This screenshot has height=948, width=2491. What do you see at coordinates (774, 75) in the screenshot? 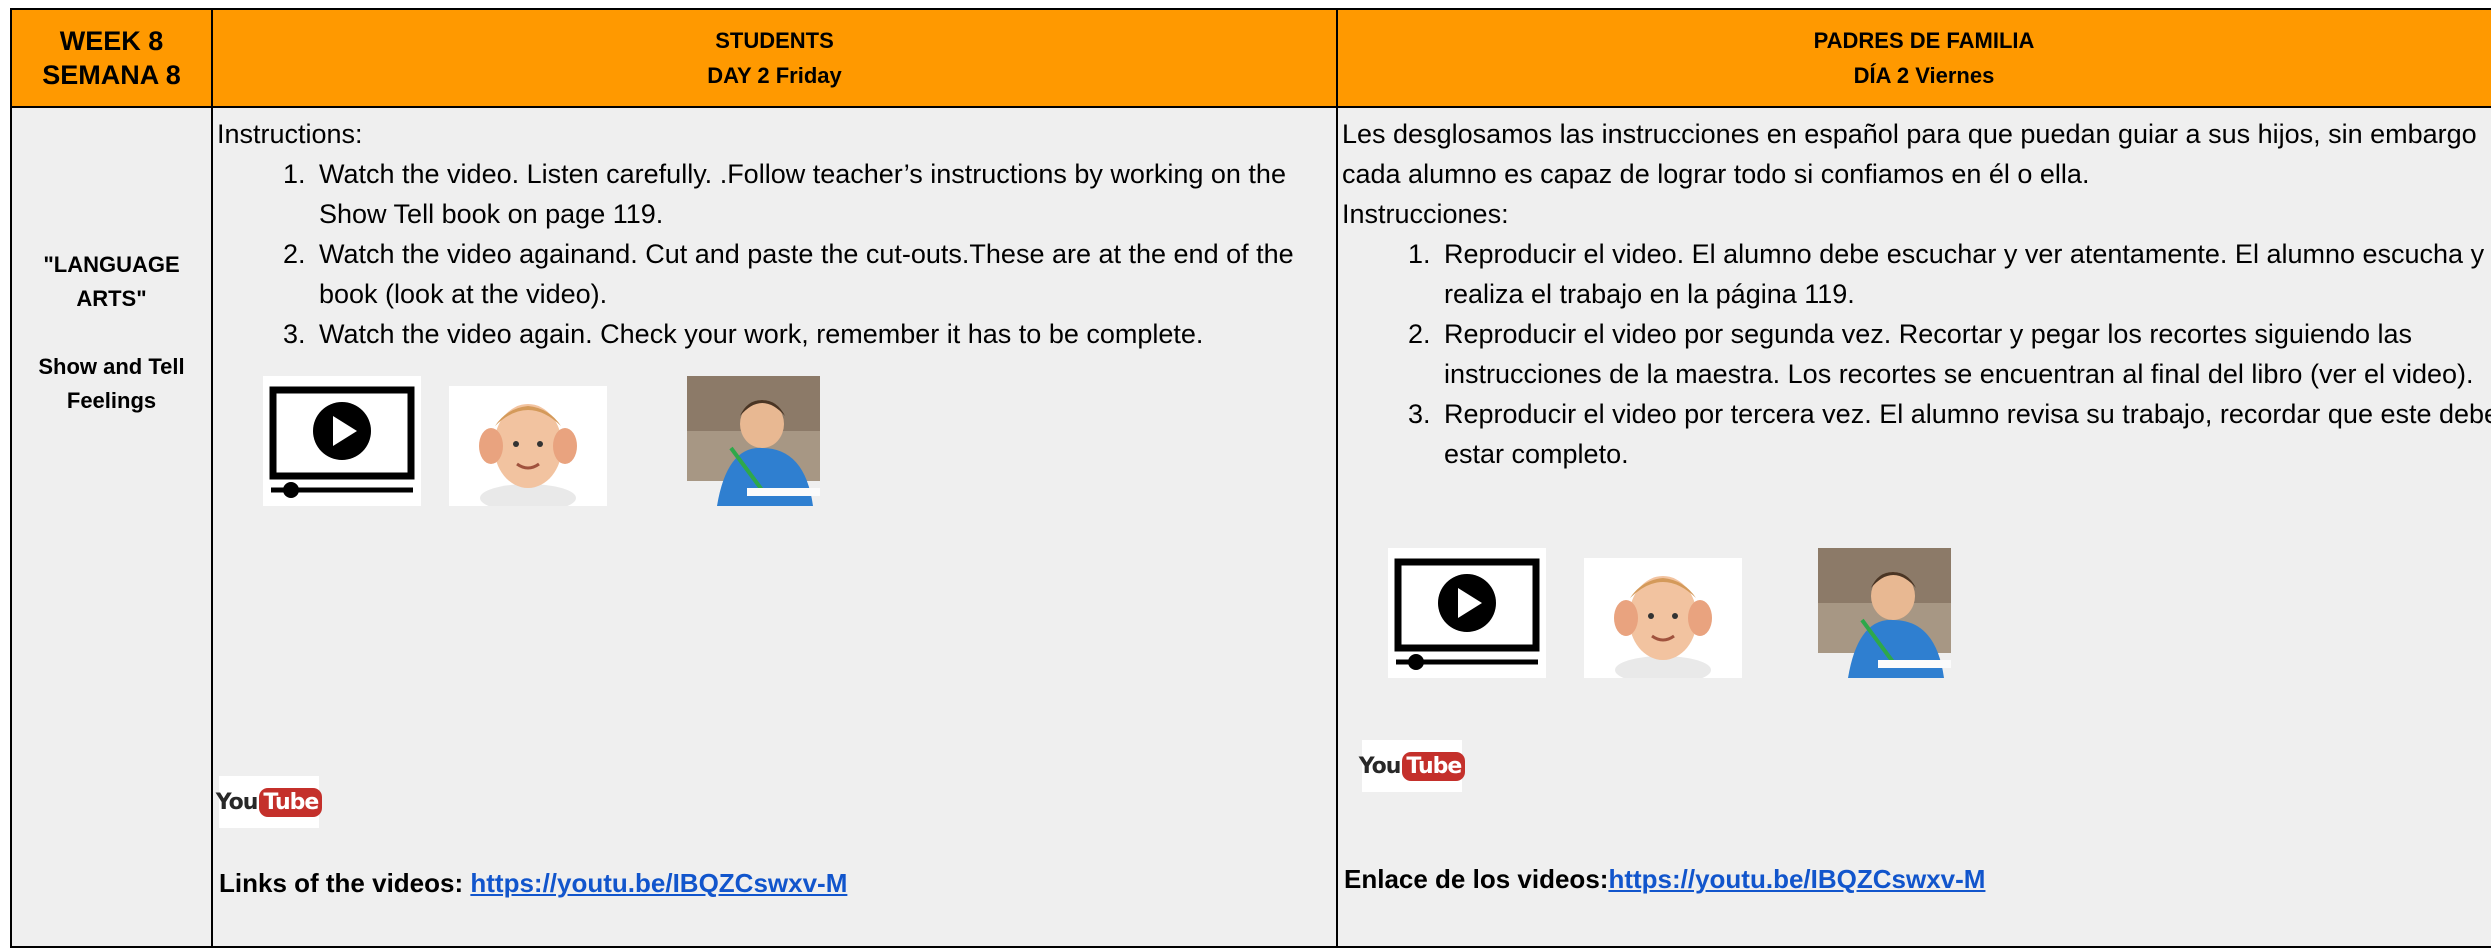
I see `students-day: DAY 2 Friday` at bounding box center [774, 75].